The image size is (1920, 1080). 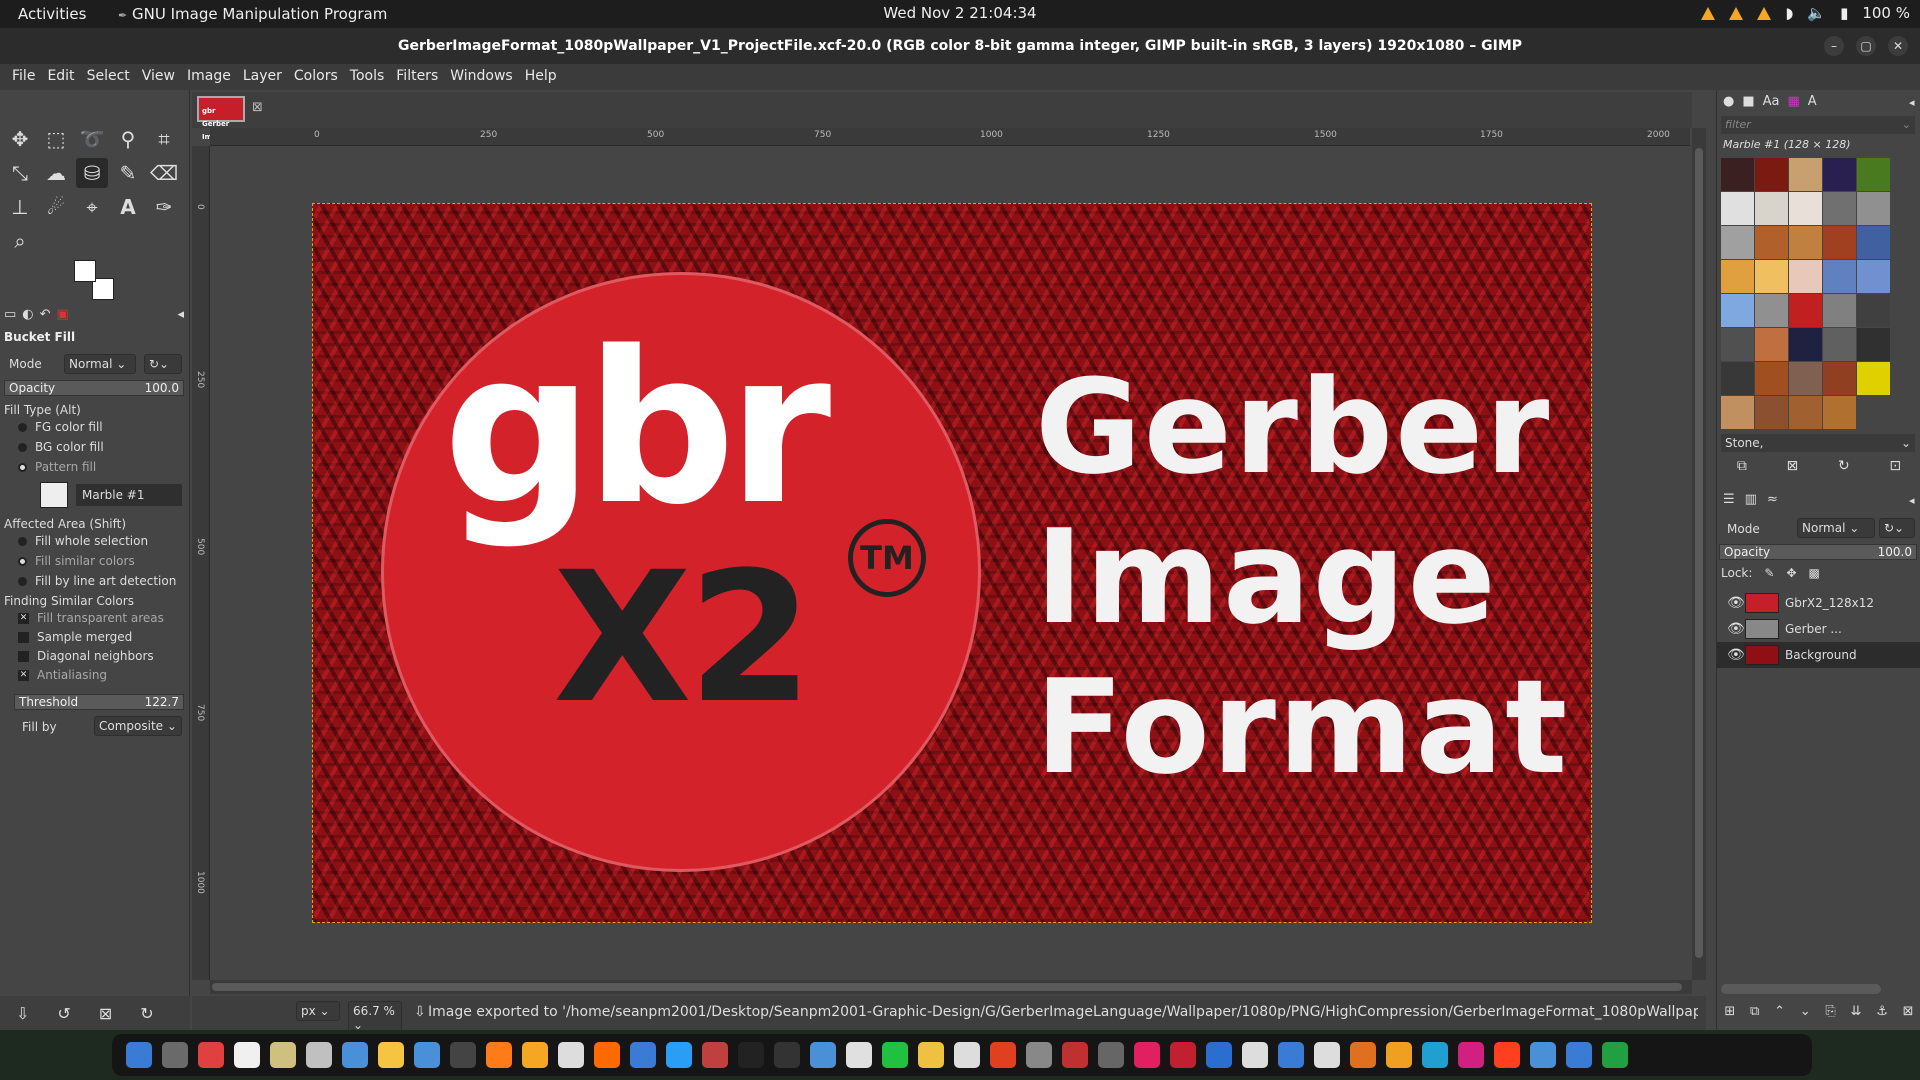 What do you see at coordinates (1729, 499) in the screenshot?
I see `layers-tab-icon: ☰` at bounding box center [1729, 499].